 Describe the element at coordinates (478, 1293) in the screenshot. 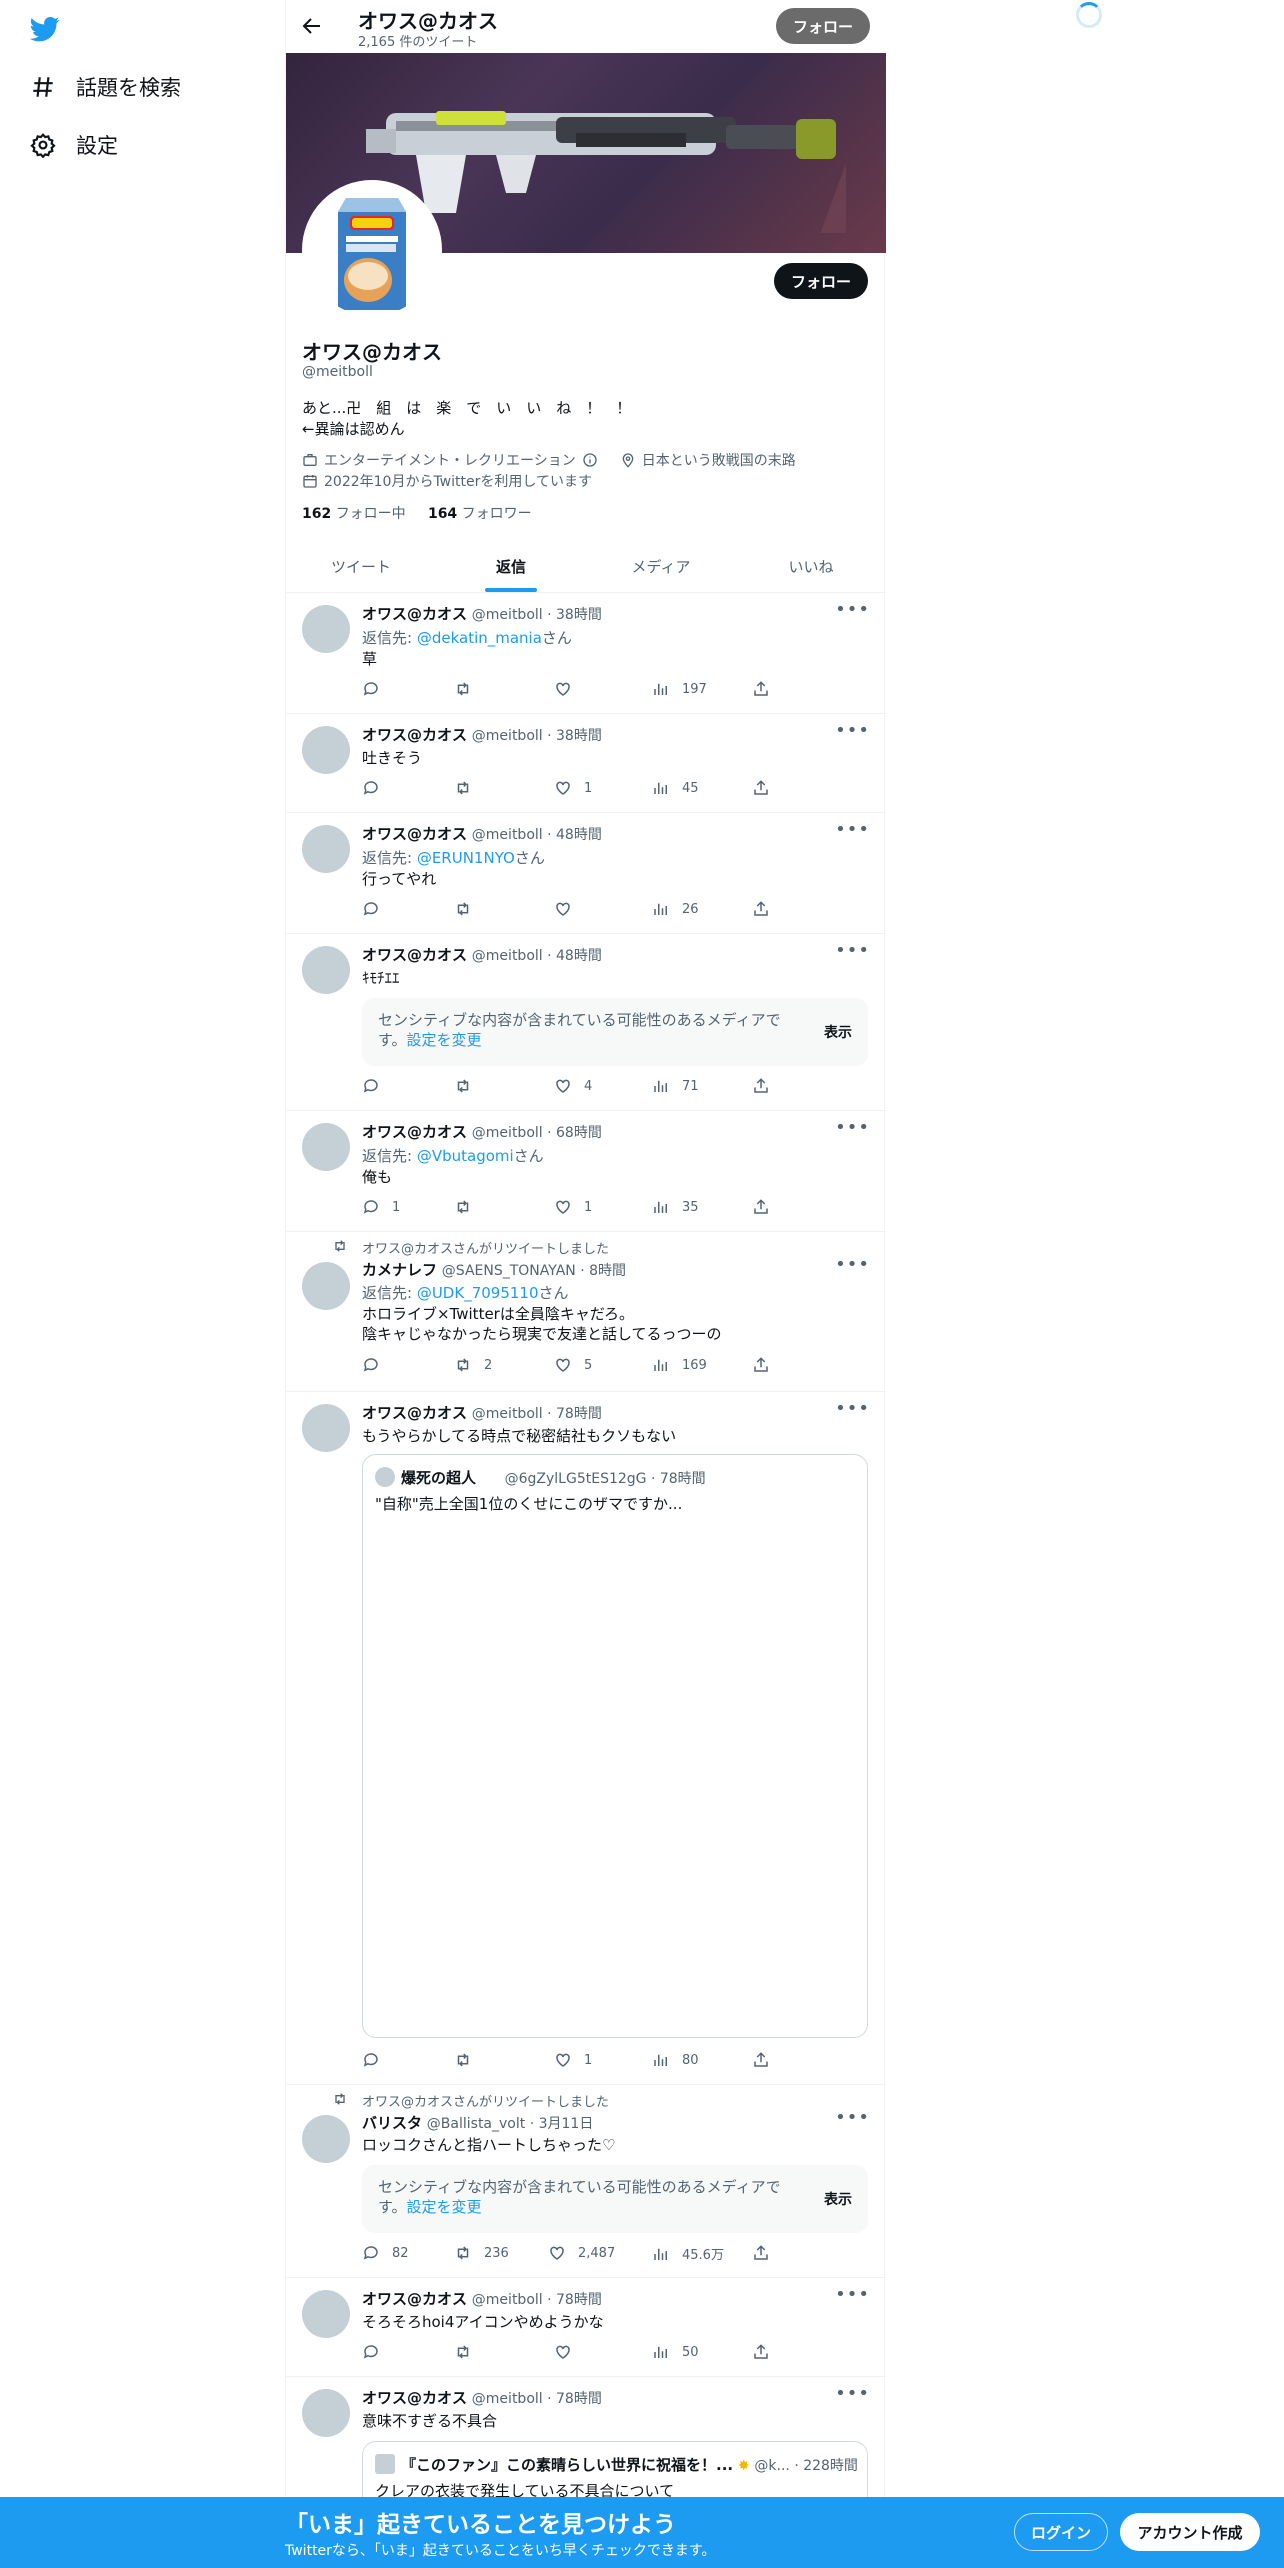

I see `reply-to-link: @UDK_7095110` at that location.